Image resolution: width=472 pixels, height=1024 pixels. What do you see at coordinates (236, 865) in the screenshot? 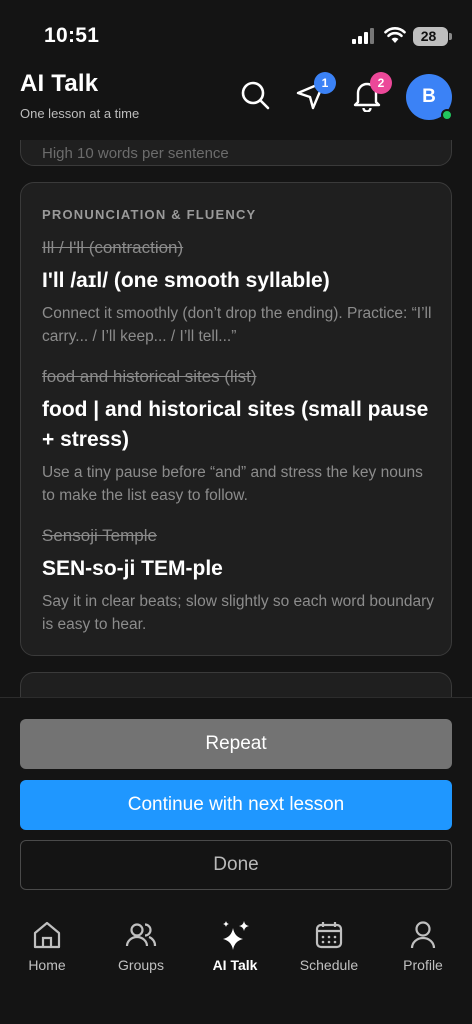
I see `done-button: Done` at bounding box center [236, 865].